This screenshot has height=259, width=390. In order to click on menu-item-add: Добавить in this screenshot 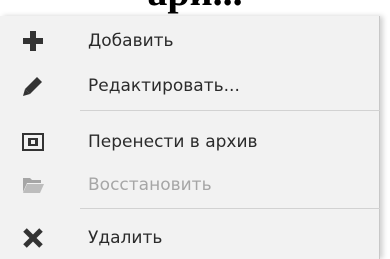, I will do `click(190, 41)`.